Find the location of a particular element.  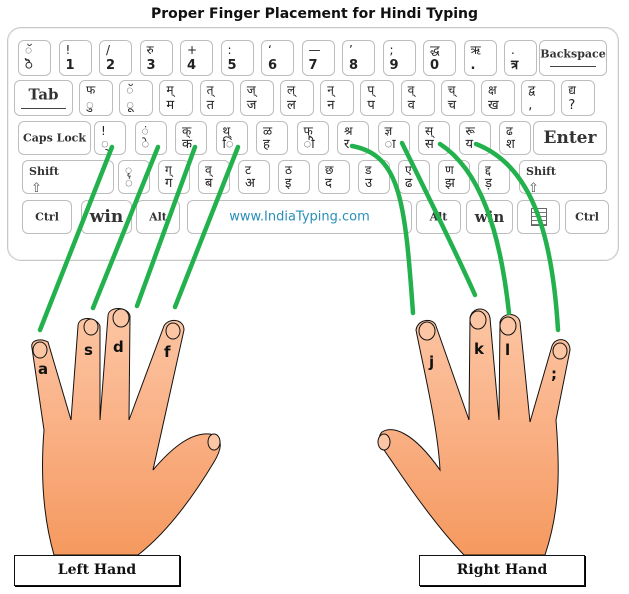

key-shift-char: ठ is located at coordinates (288, 170).